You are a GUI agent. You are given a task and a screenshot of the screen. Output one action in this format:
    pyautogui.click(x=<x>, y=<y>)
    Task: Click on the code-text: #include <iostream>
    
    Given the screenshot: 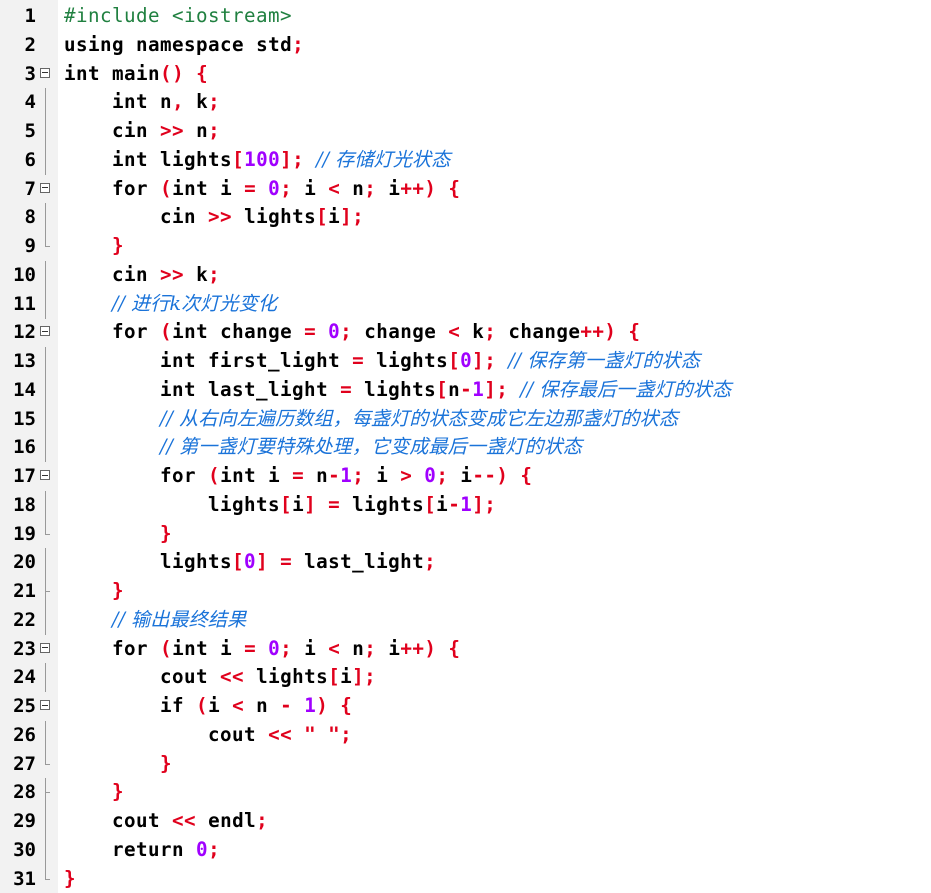 What is the action you would take?
    pyautogui.click(x=178, y=15)
    